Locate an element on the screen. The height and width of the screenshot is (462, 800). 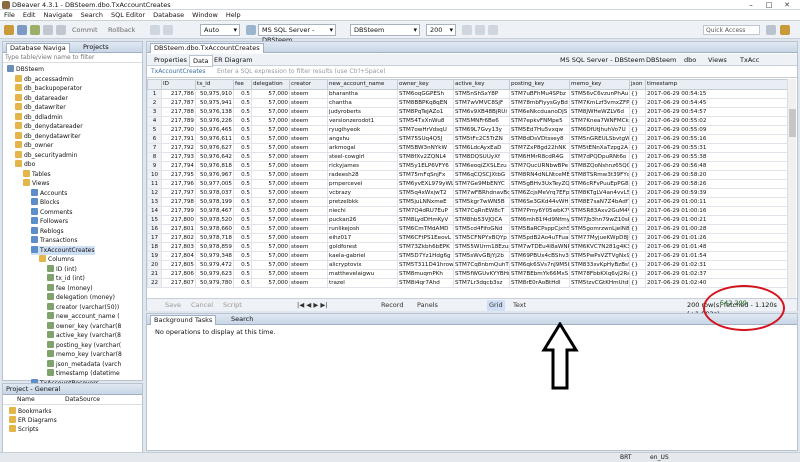
tree-item: owner_key (varchar(8 is located at coordinates (84, 326).